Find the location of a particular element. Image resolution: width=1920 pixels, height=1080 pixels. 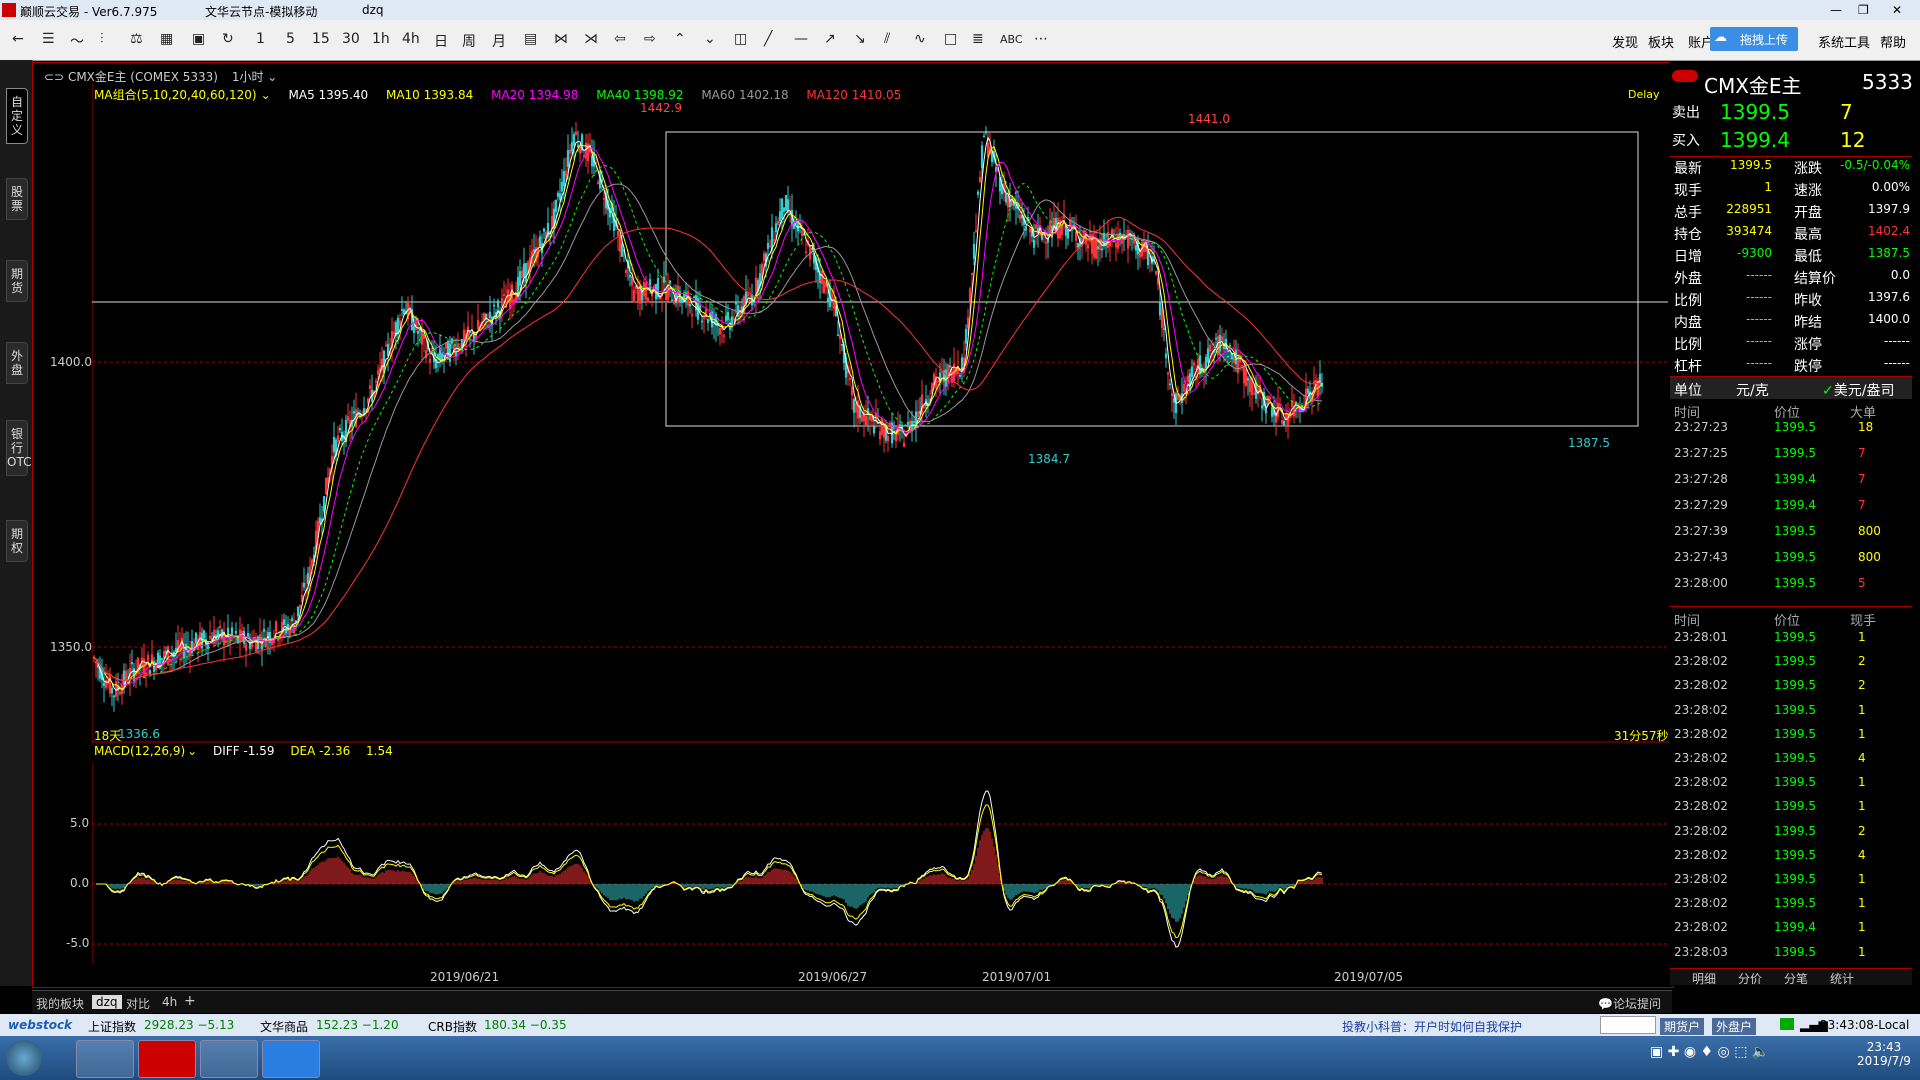

draw-wave-icon: ∿ is located at coordinates (920, 39).